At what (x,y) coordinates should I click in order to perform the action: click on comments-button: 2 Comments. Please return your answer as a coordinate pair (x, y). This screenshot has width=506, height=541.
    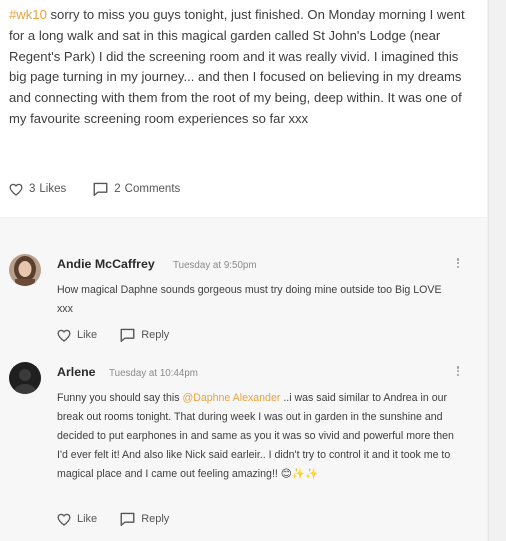
    Looking at the image, I should click on (136, 189).